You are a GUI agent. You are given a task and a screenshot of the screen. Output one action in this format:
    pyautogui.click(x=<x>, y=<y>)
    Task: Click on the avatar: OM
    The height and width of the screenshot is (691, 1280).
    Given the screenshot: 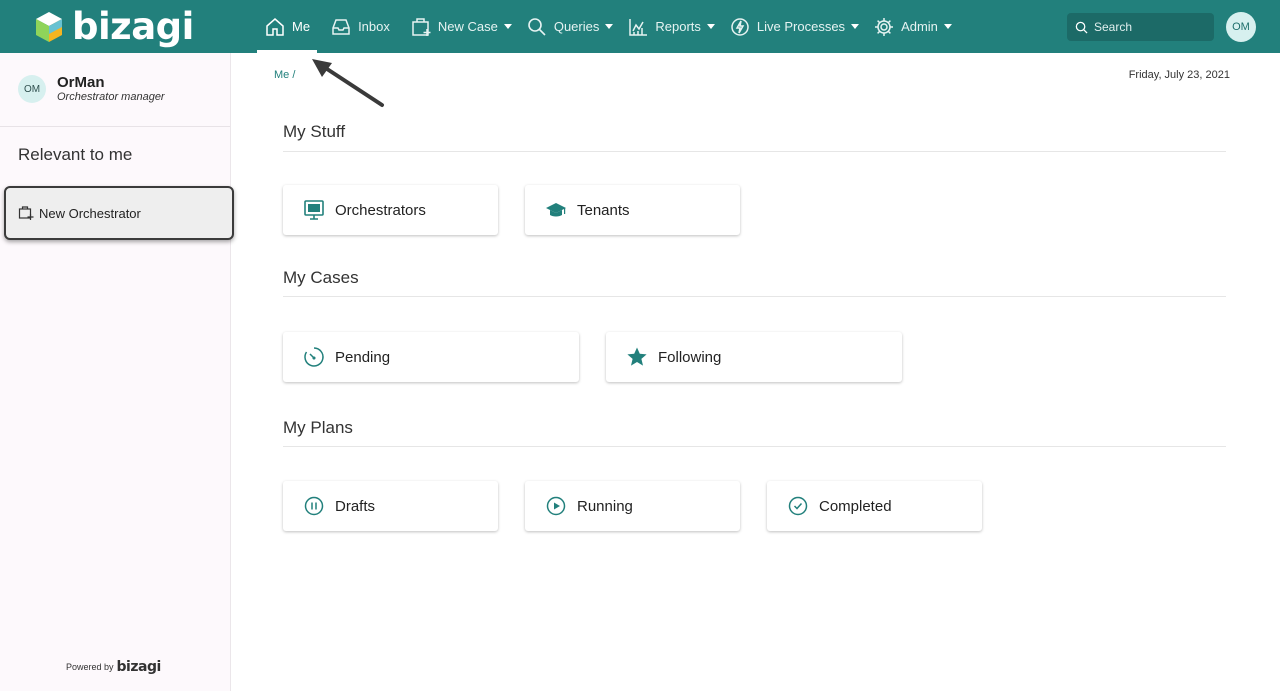 What is the action you would take?
    pyautogui.click(x=32, y=89)
    